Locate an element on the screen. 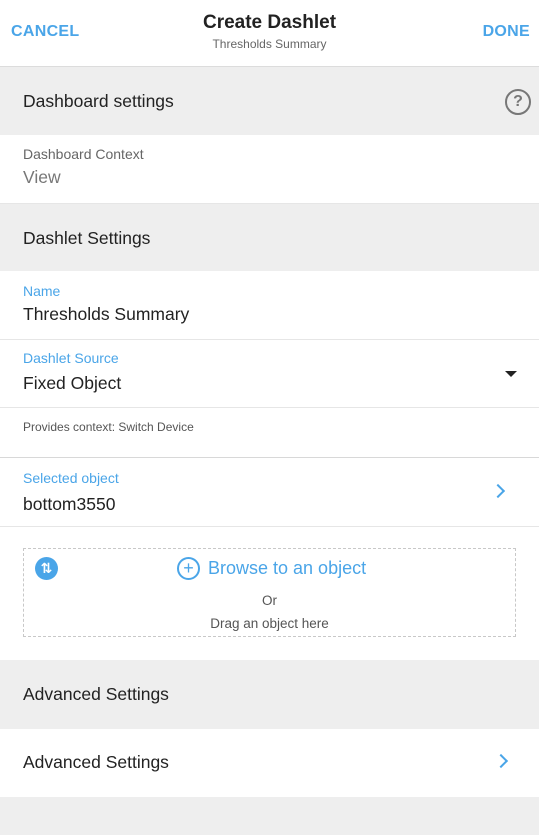  browse-object-link: Browse to an object is located at coordinates (287, 568).